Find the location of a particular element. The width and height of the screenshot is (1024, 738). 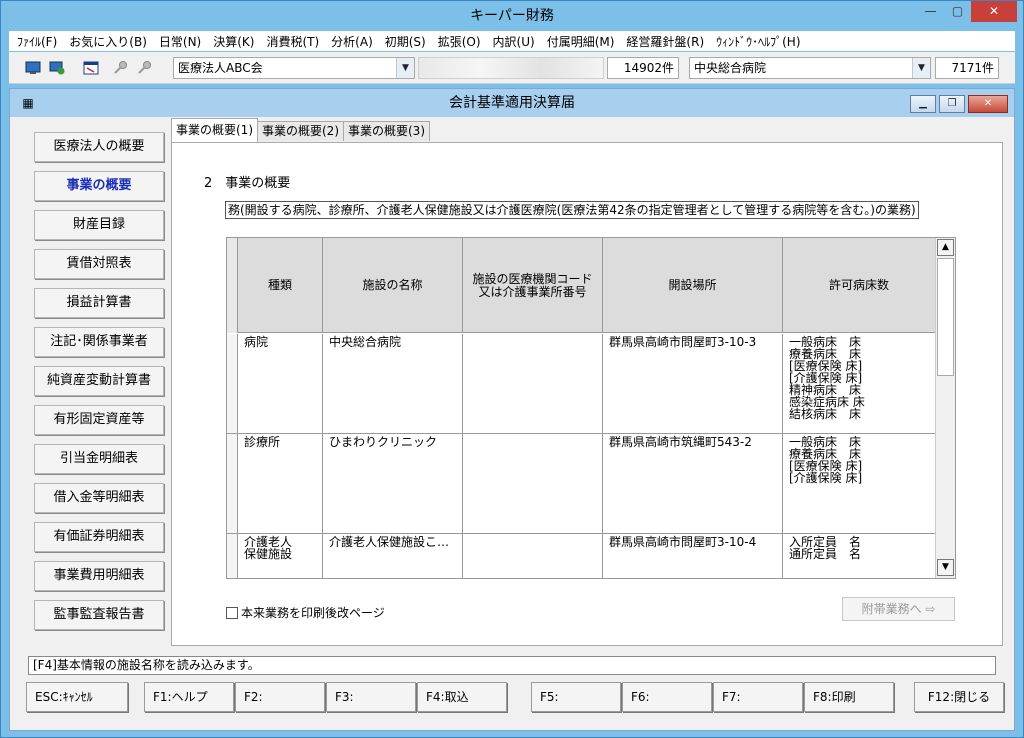

corporation-select: 医療法人ABC会 ▼ is located at coordinates (294, 68).